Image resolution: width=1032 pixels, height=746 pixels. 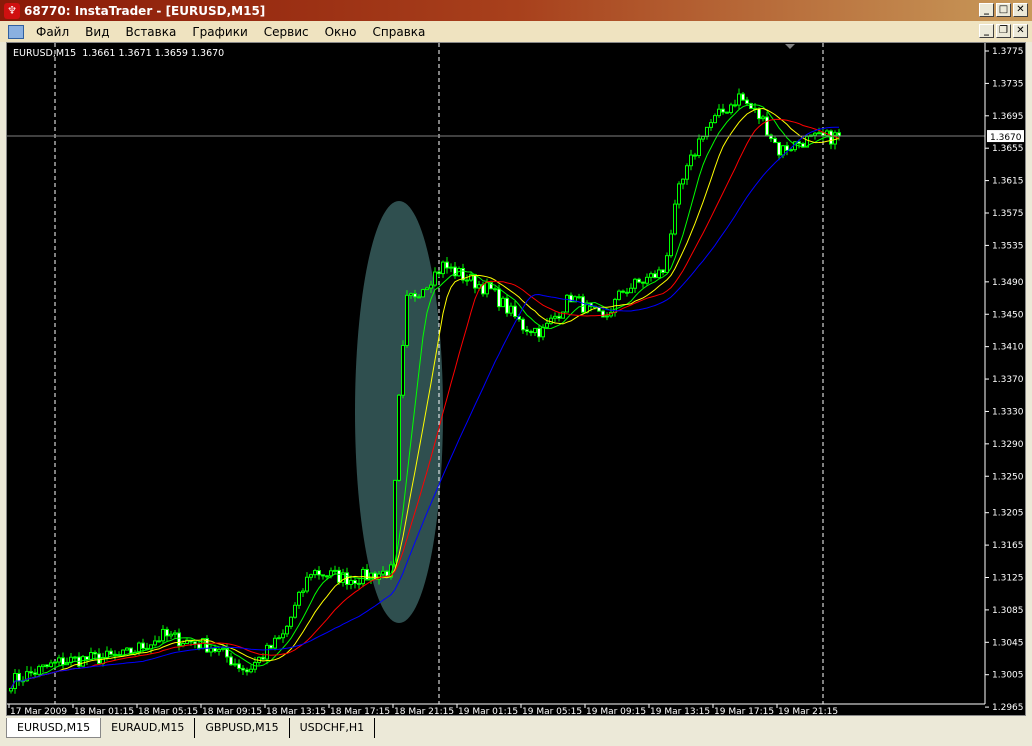 What do you see at coordinates (54, 728) in the screenshot?
I see `tab-eurusd-m15: EURUSD,M15` at bounding box center [54, 728].